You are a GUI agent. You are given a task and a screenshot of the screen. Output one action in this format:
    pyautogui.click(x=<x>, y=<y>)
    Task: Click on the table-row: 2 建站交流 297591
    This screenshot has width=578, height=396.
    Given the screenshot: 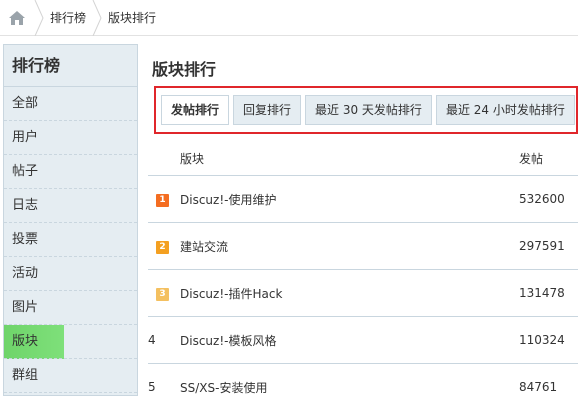 What is the action you would take?
    pyautogui.click(x=363, y=246)
    